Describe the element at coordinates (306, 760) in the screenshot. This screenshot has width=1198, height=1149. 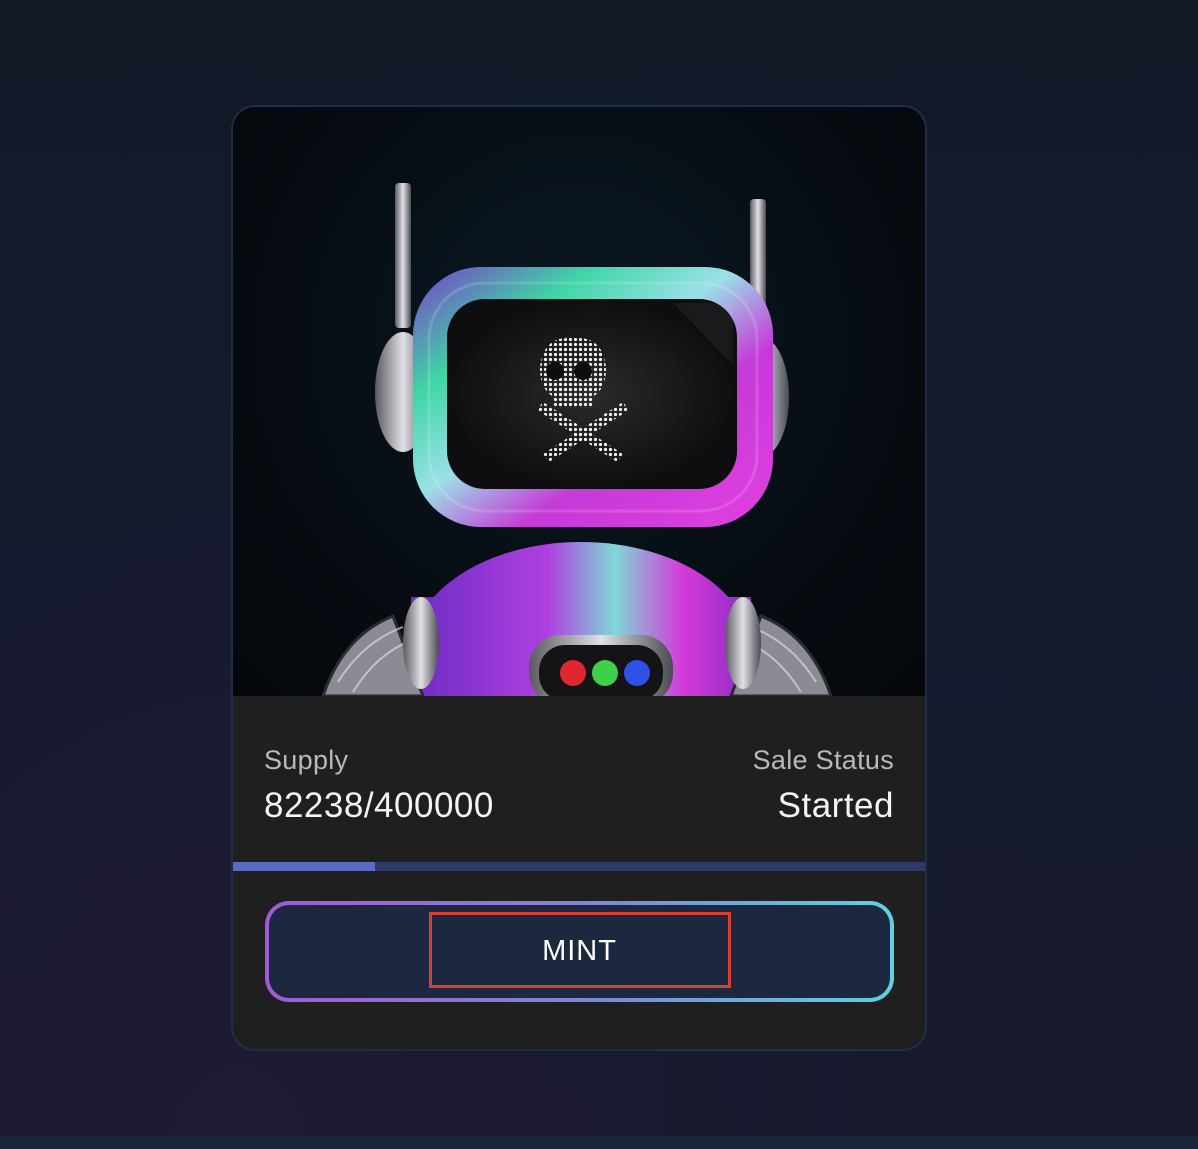
I see `supply-label: Supply` at that location.